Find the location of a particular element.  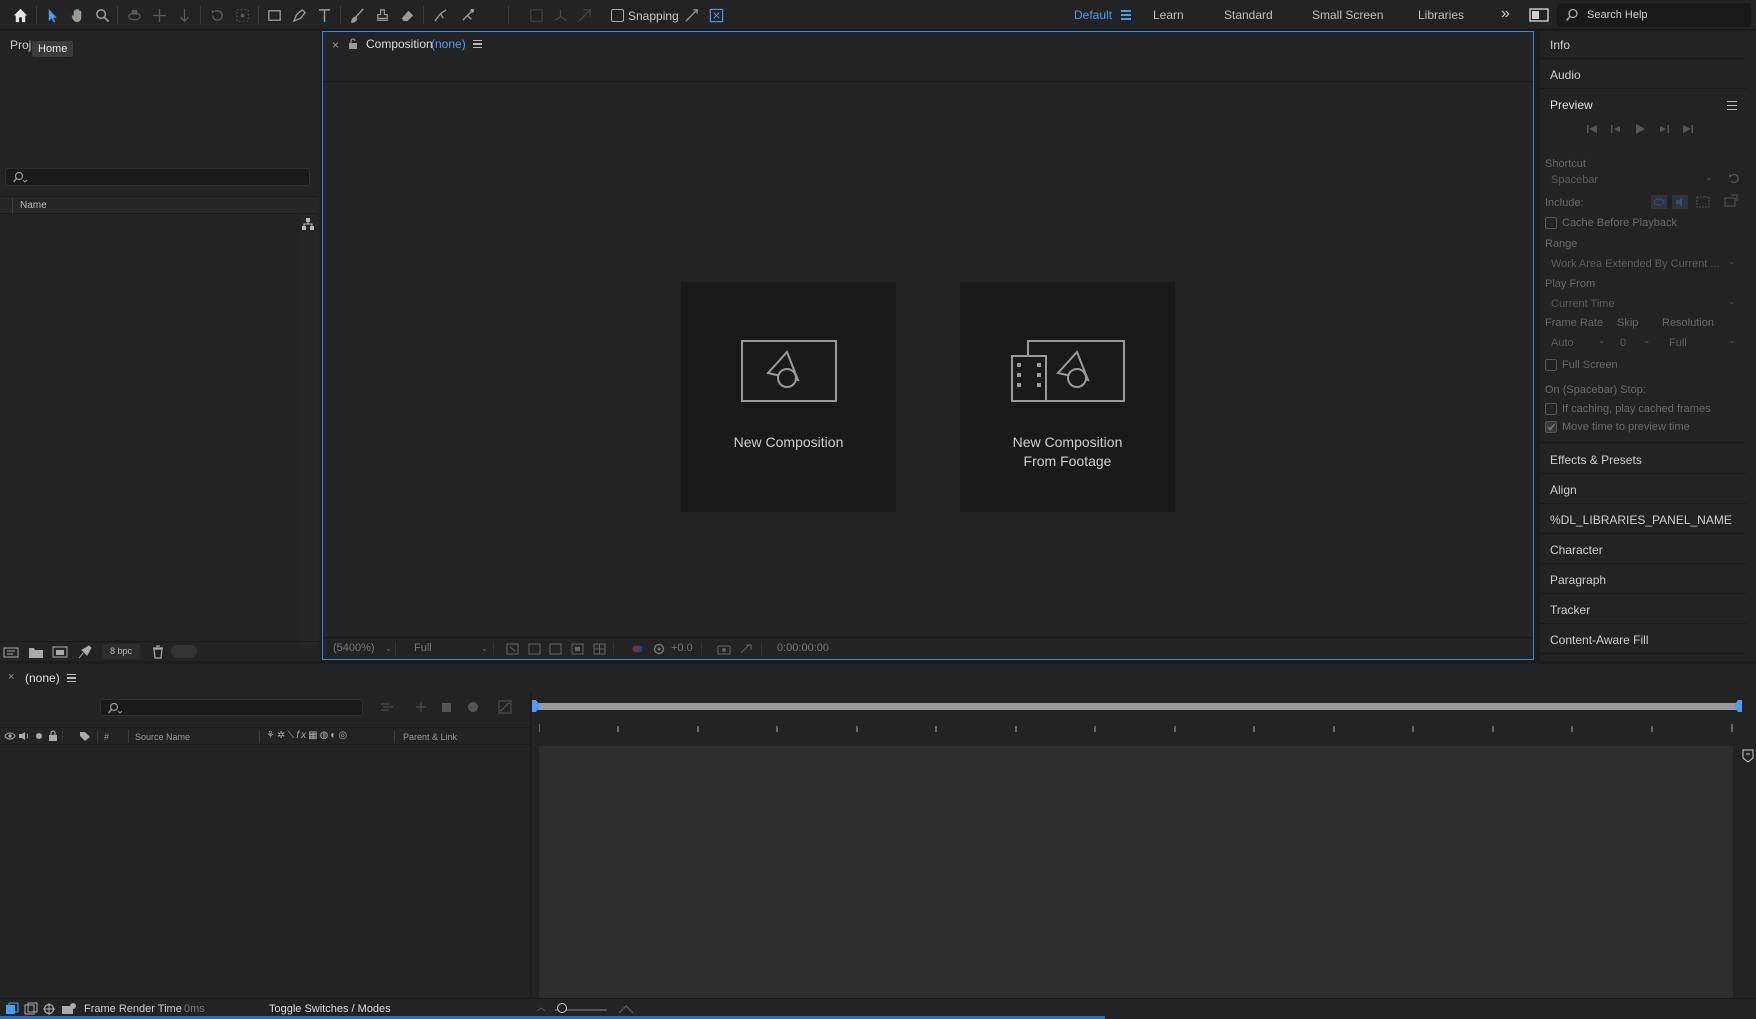

workspace-libraries: Libraries is located at coordinates (1441, 15).